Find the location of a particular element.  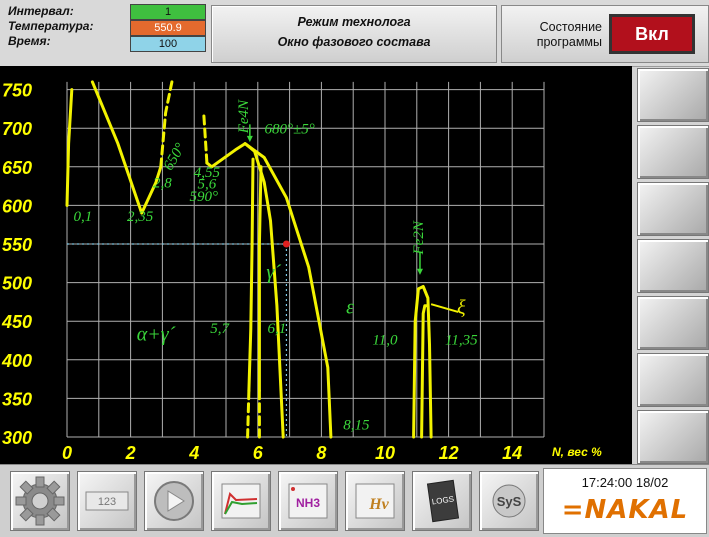

time-label: Время: is located at coordinates (29, 41).